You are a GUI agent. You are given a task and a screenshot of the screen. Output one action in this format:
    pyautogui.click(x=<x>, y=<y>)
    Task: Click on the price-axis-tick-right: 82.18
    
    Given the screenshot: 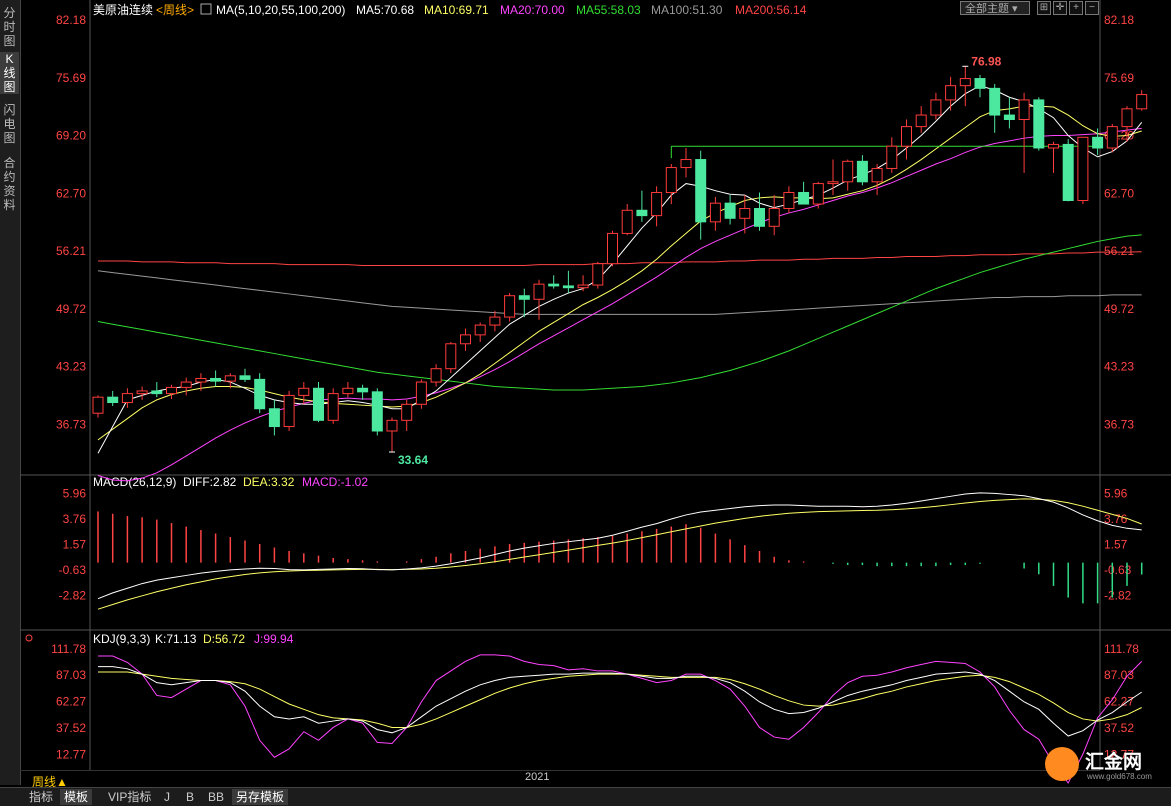 What is the action you would take?
    pyautogui.click(x=1119, y=20)
    